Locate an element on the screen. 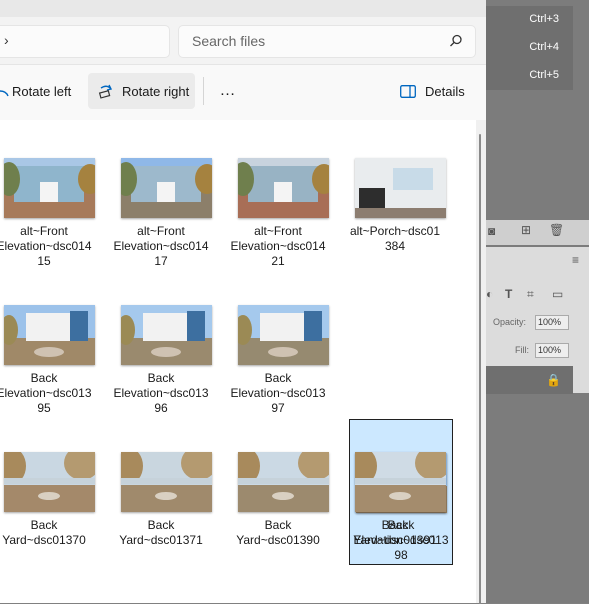  rotate-right-label: Rotate right is located at coordinates (156, 91).